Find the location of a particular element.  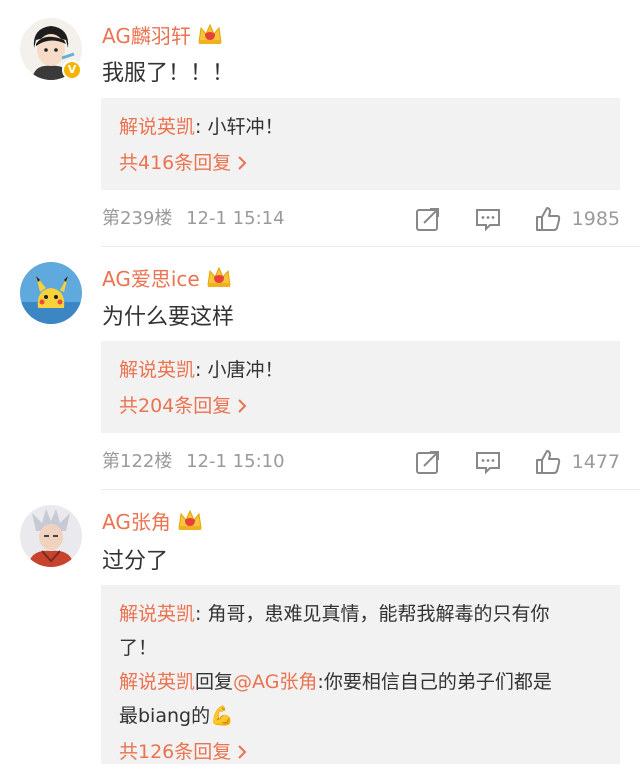

floor-number: 第239楼 is located at coordinates (137, 218).